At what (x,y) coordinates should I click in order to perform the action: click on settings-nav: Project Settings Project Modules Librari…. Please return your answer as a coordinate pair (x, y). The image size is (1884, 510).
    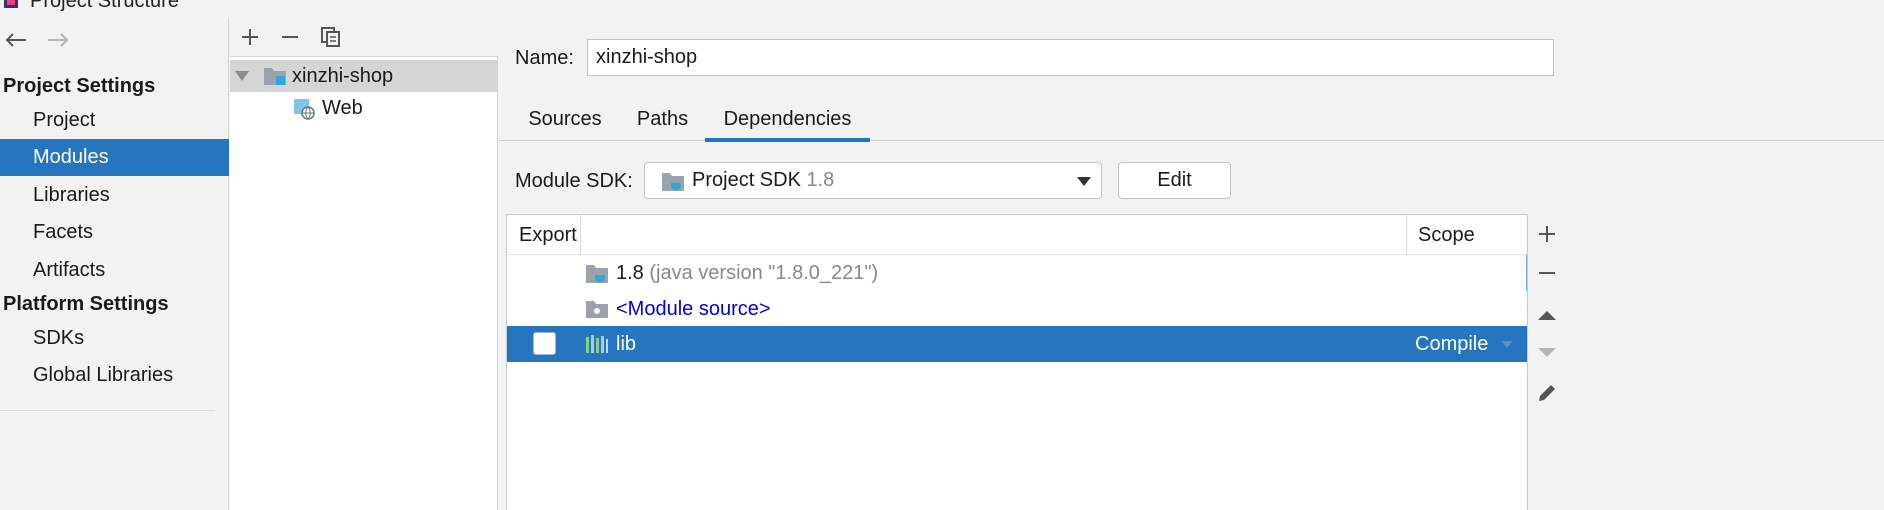
    Looking at the image, I should click on (114, 263).